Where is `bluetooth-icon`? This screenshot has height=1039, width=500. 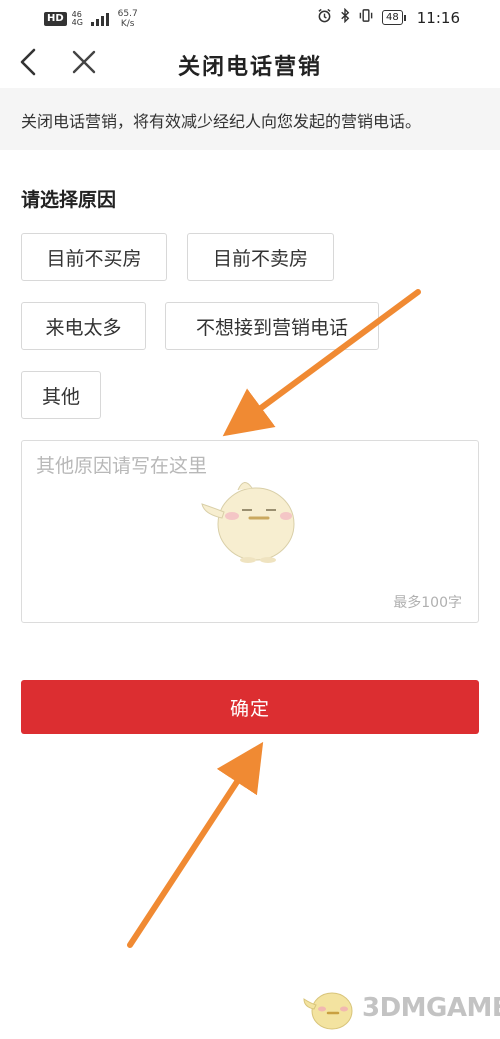
bluetooth-icon is located at coordinates (345, 17).